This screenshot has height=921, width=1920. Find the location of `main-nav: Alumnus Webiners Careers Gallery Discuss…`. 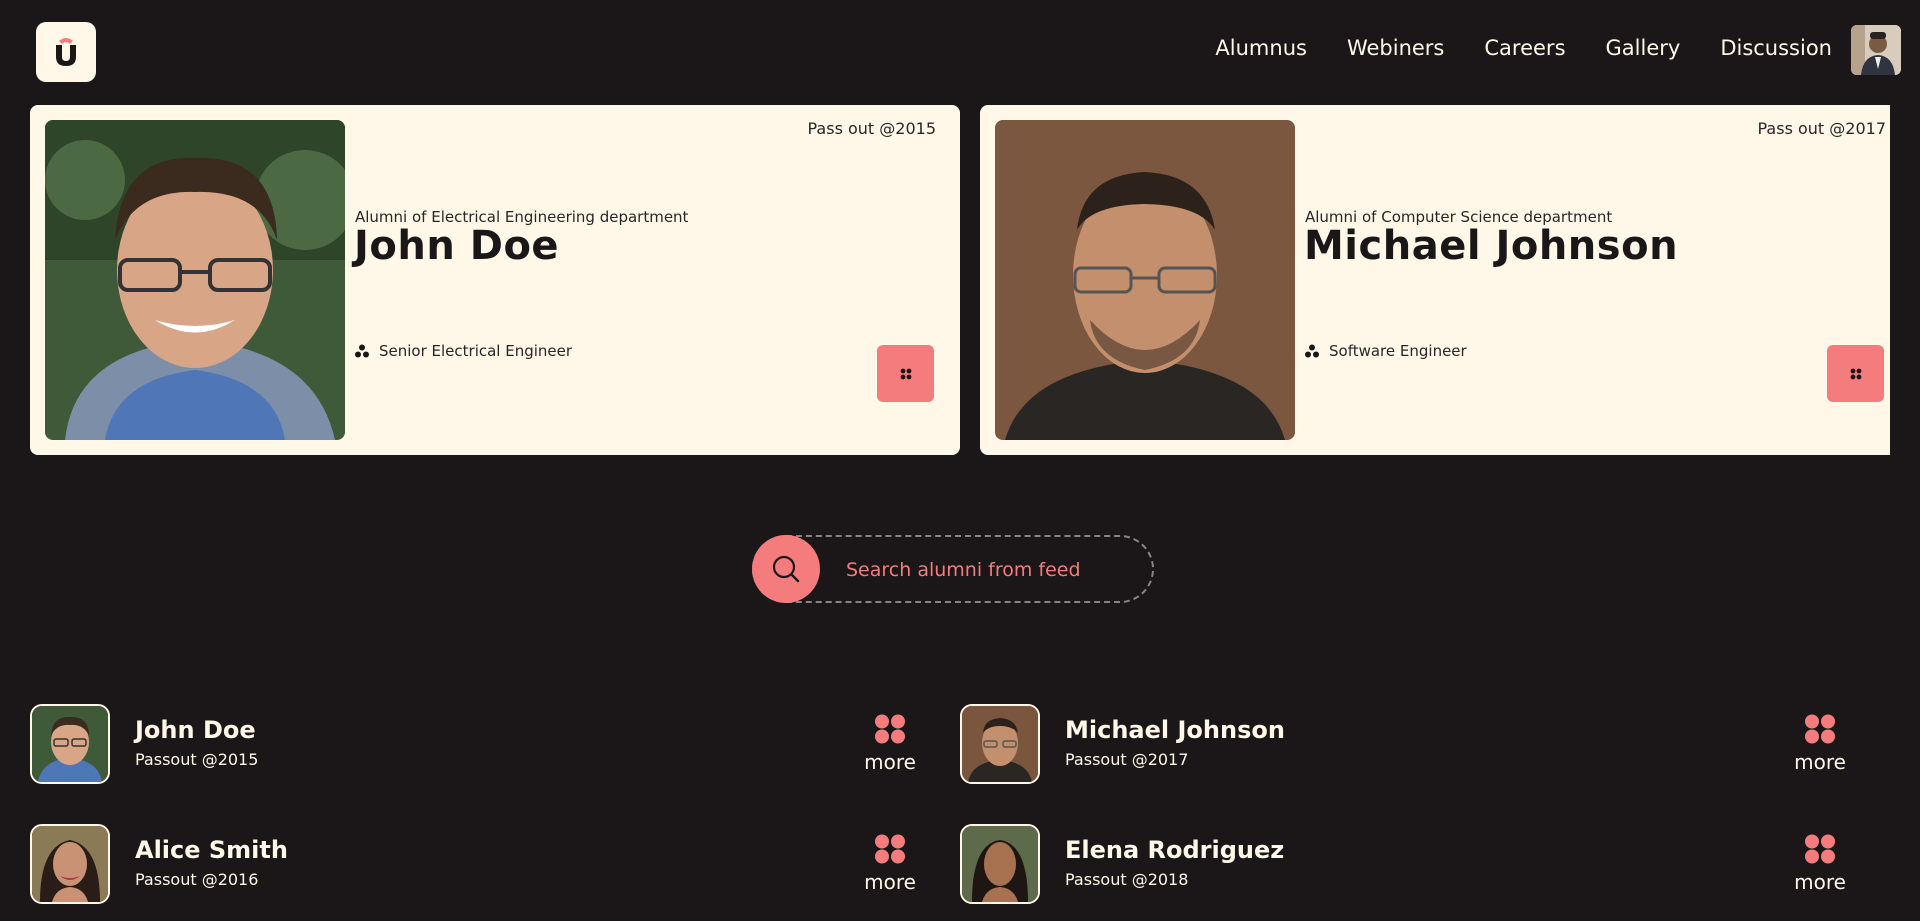

main-nav: Alumnus Webiners Careers Gallery Discuss… is located at coordinates (1523, 48).